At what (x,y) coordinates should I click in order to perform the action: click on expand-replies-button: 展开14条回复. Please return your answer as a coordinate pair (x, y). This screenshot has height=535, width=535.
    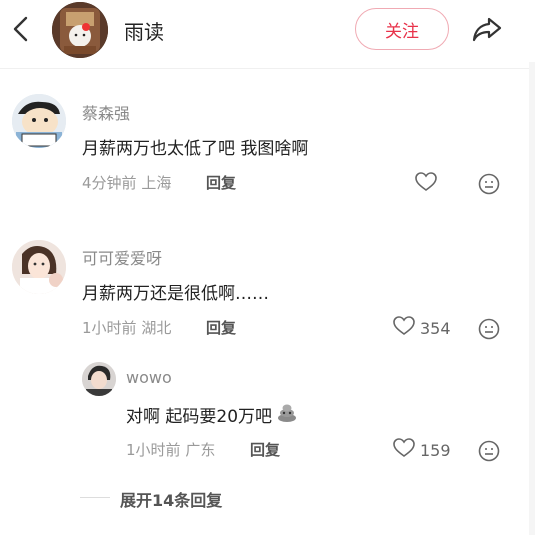
    Looking at the image, I should click on (171, 499).